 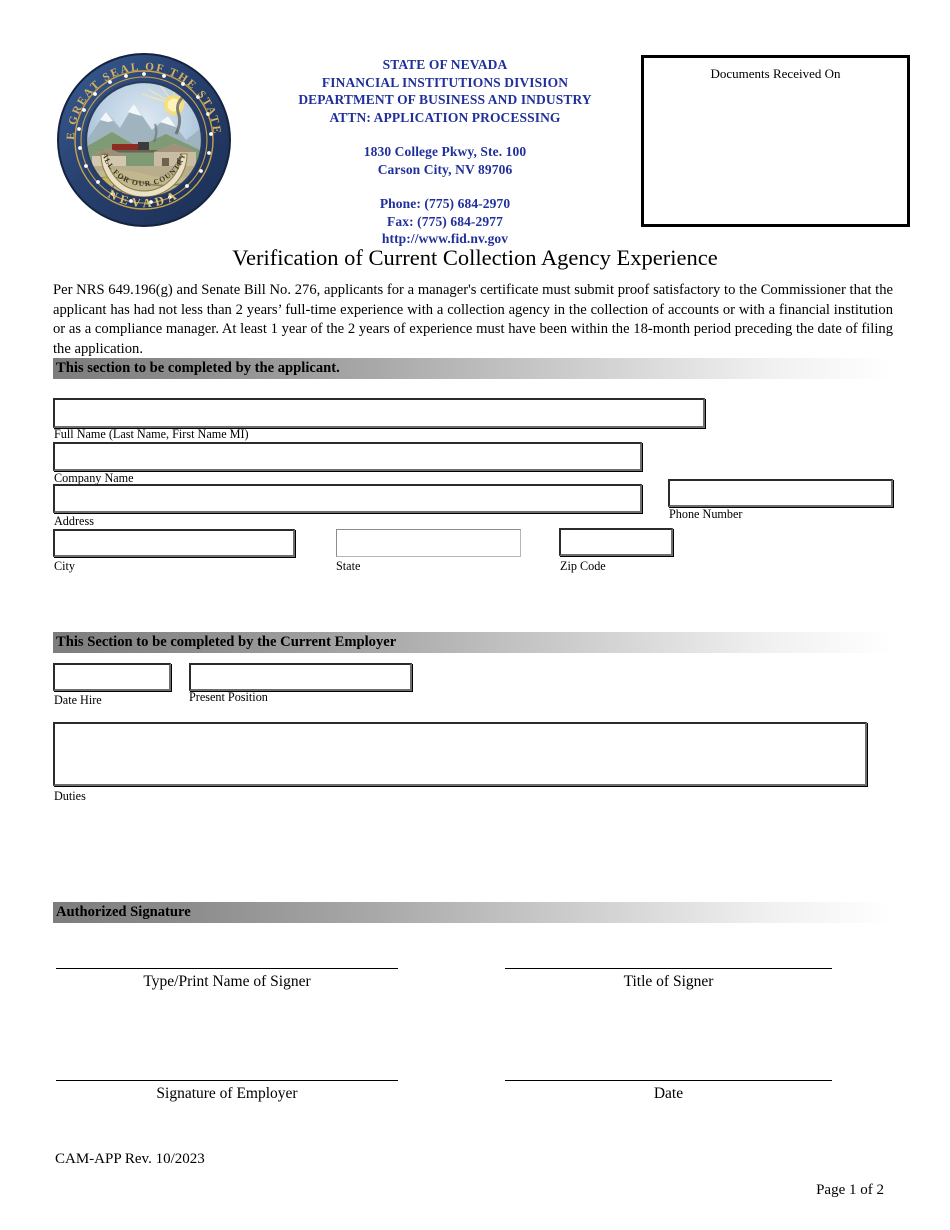 I want to click on city-label: City, so click(x=64, y=566).